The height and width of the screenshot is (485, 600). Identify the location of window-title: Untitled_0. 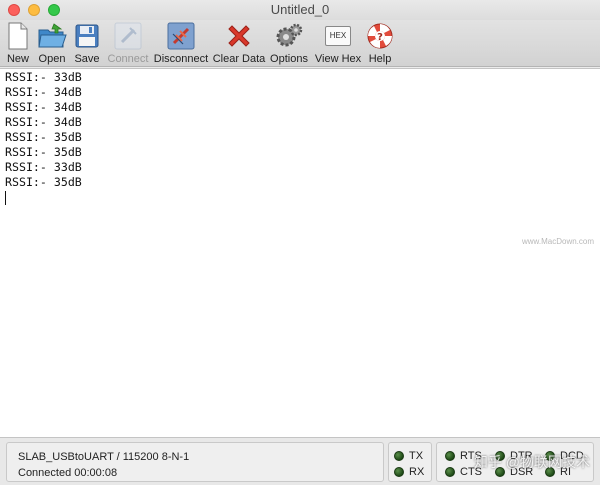
(300, 9).